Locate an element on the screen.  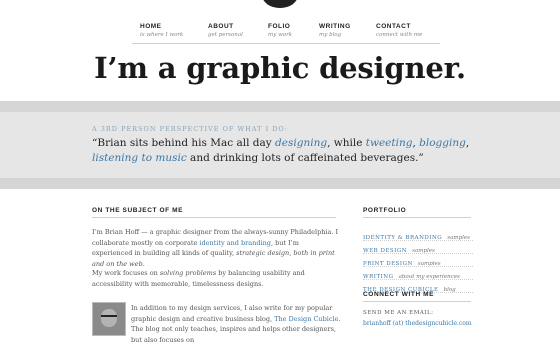
about-p1-text-c: . is located at coordinates (143, 263).